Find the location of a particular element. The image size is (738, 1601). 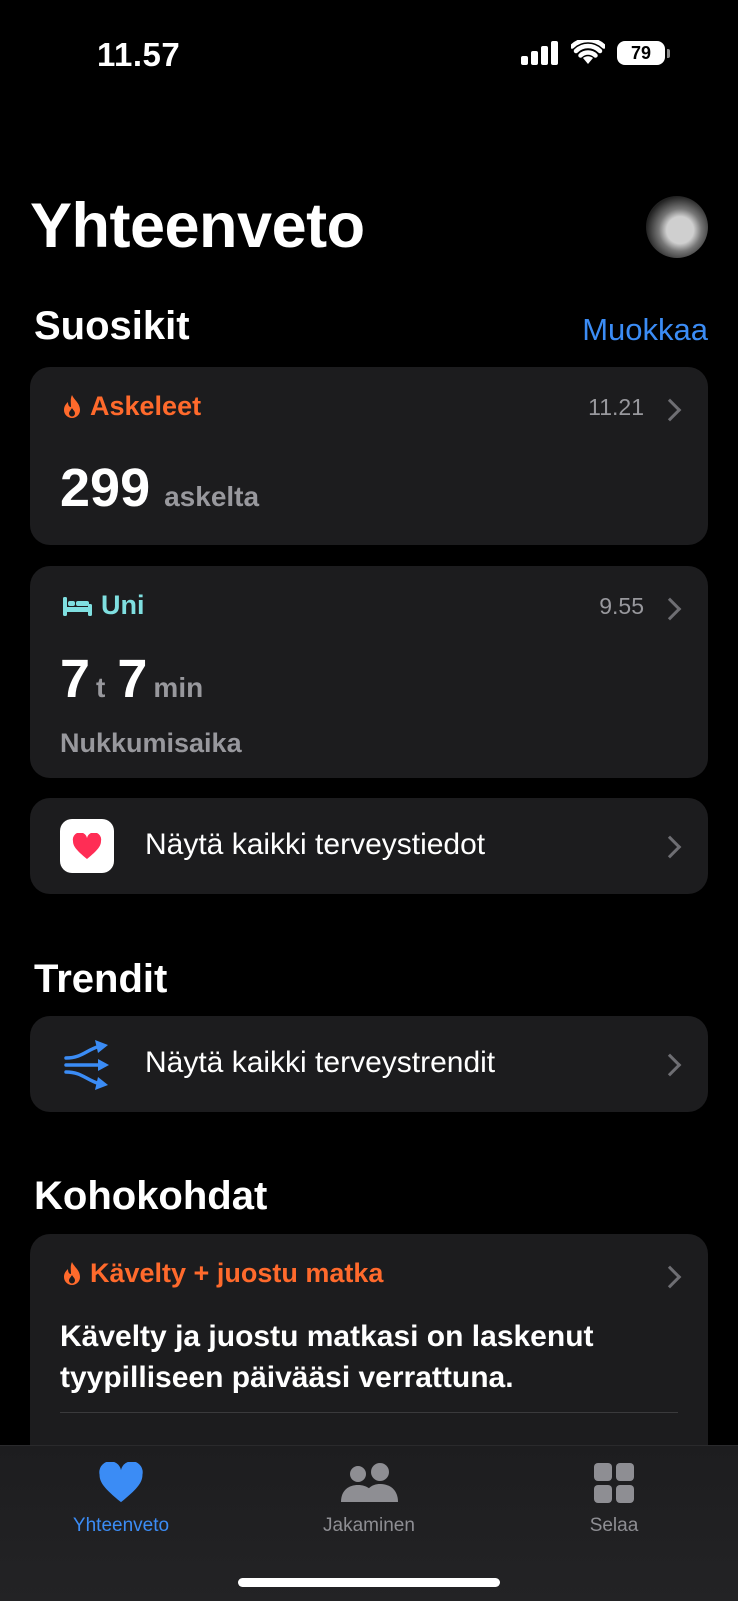

health-app-icon is located at coordinates (87, 846).